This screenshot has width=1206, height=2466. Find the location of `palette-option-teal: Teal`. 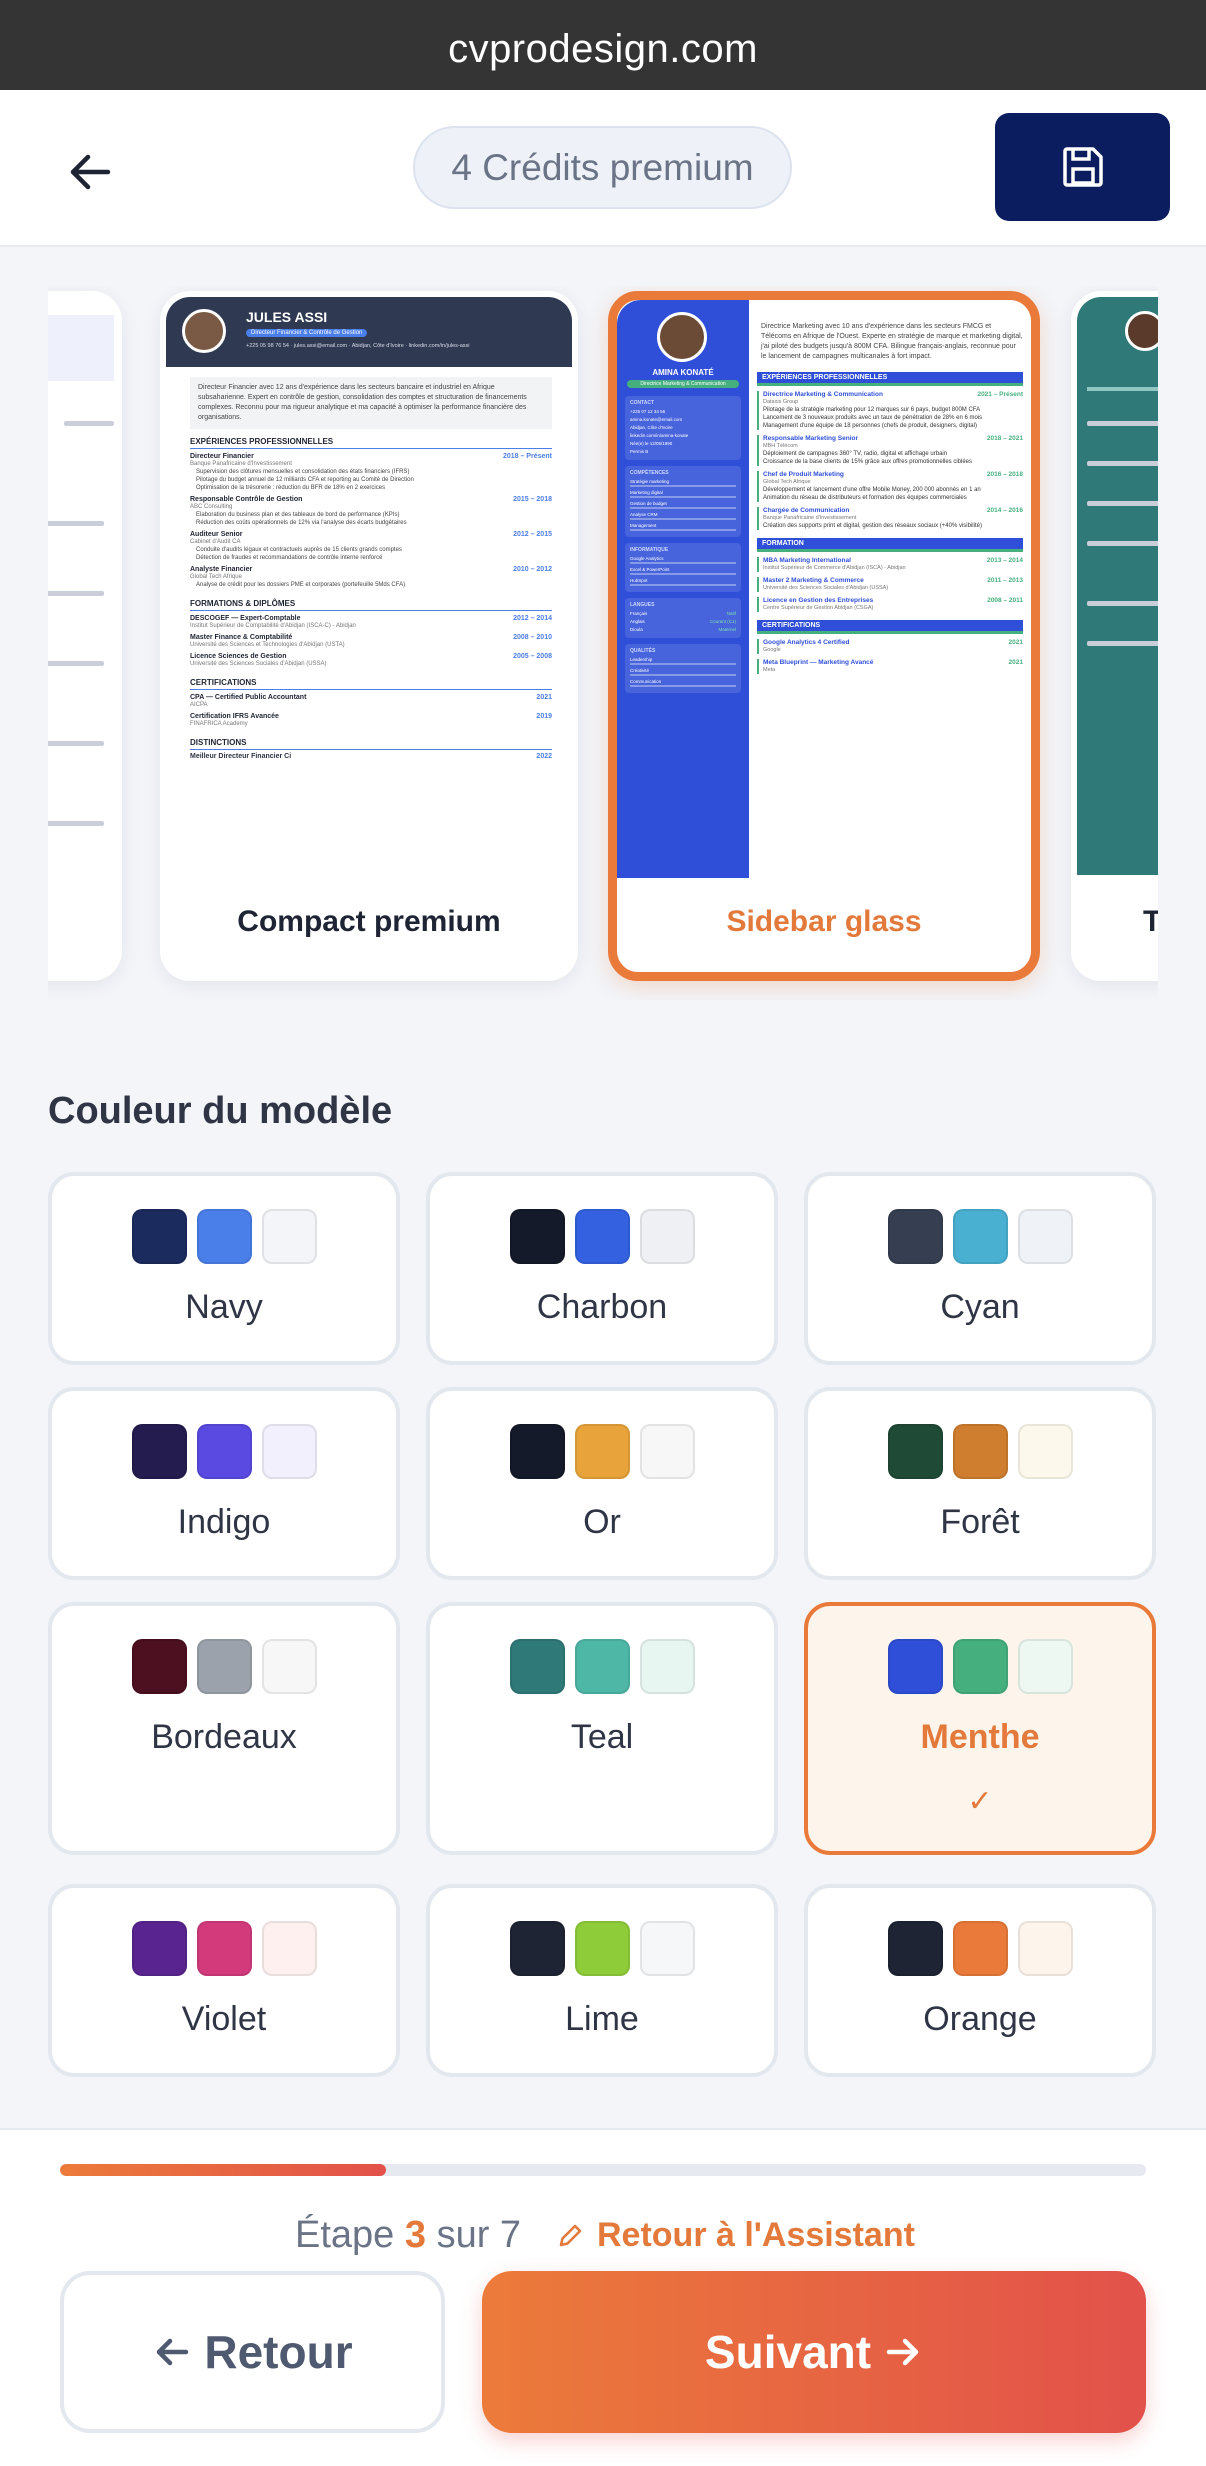

palette-option-teal: Teal is located at coordinates (602, 1728).